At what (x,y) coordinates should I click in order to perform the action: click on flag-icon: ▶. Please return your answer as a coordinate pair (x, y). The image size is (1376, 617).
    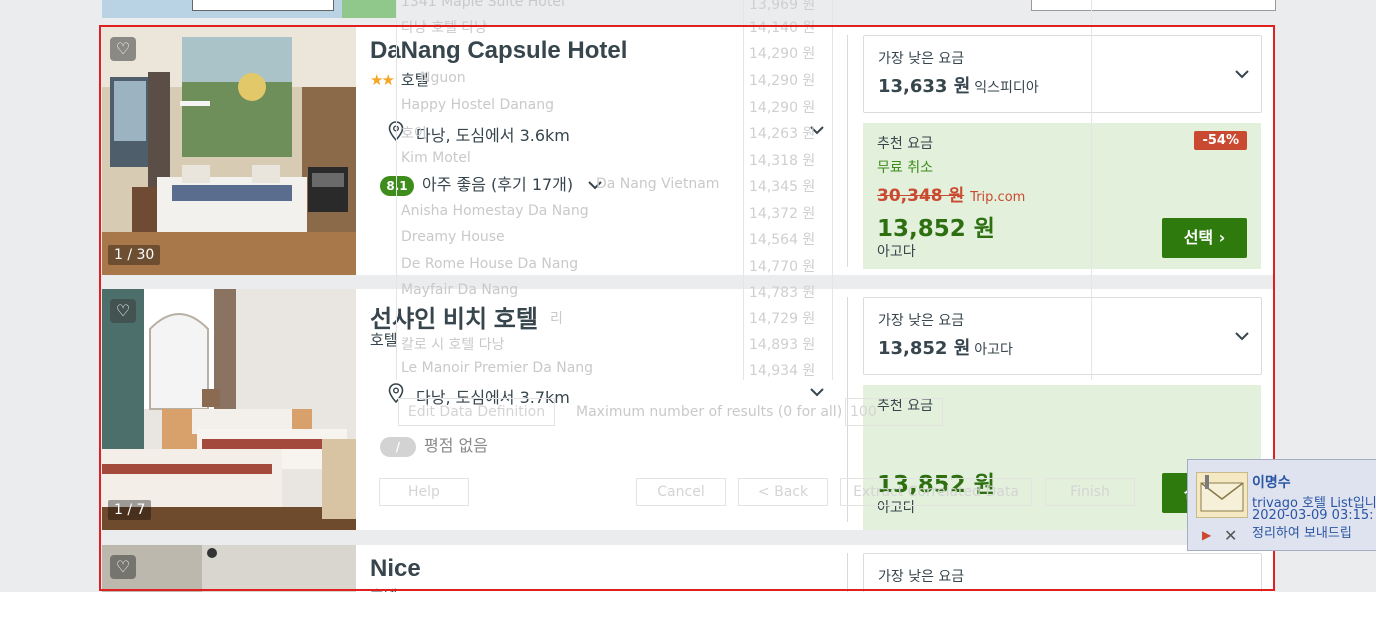
    Looking at the image, I should click on (1206, 535).